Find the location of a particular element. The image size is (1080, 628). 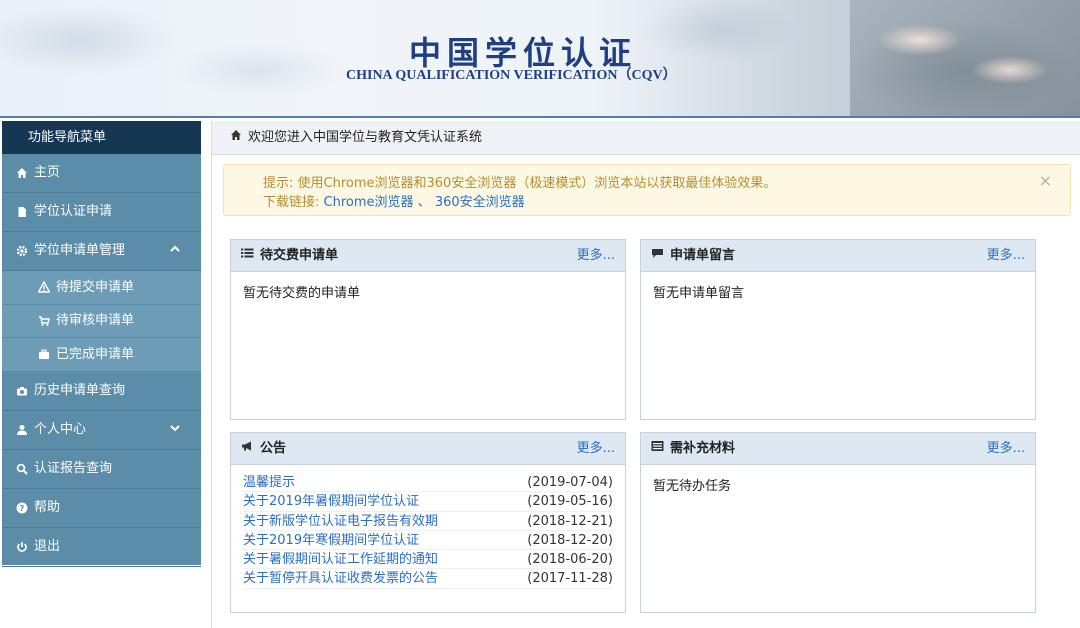

sidebar-item-report-query: 认证报告查询 is located at coordinates (101, 469).